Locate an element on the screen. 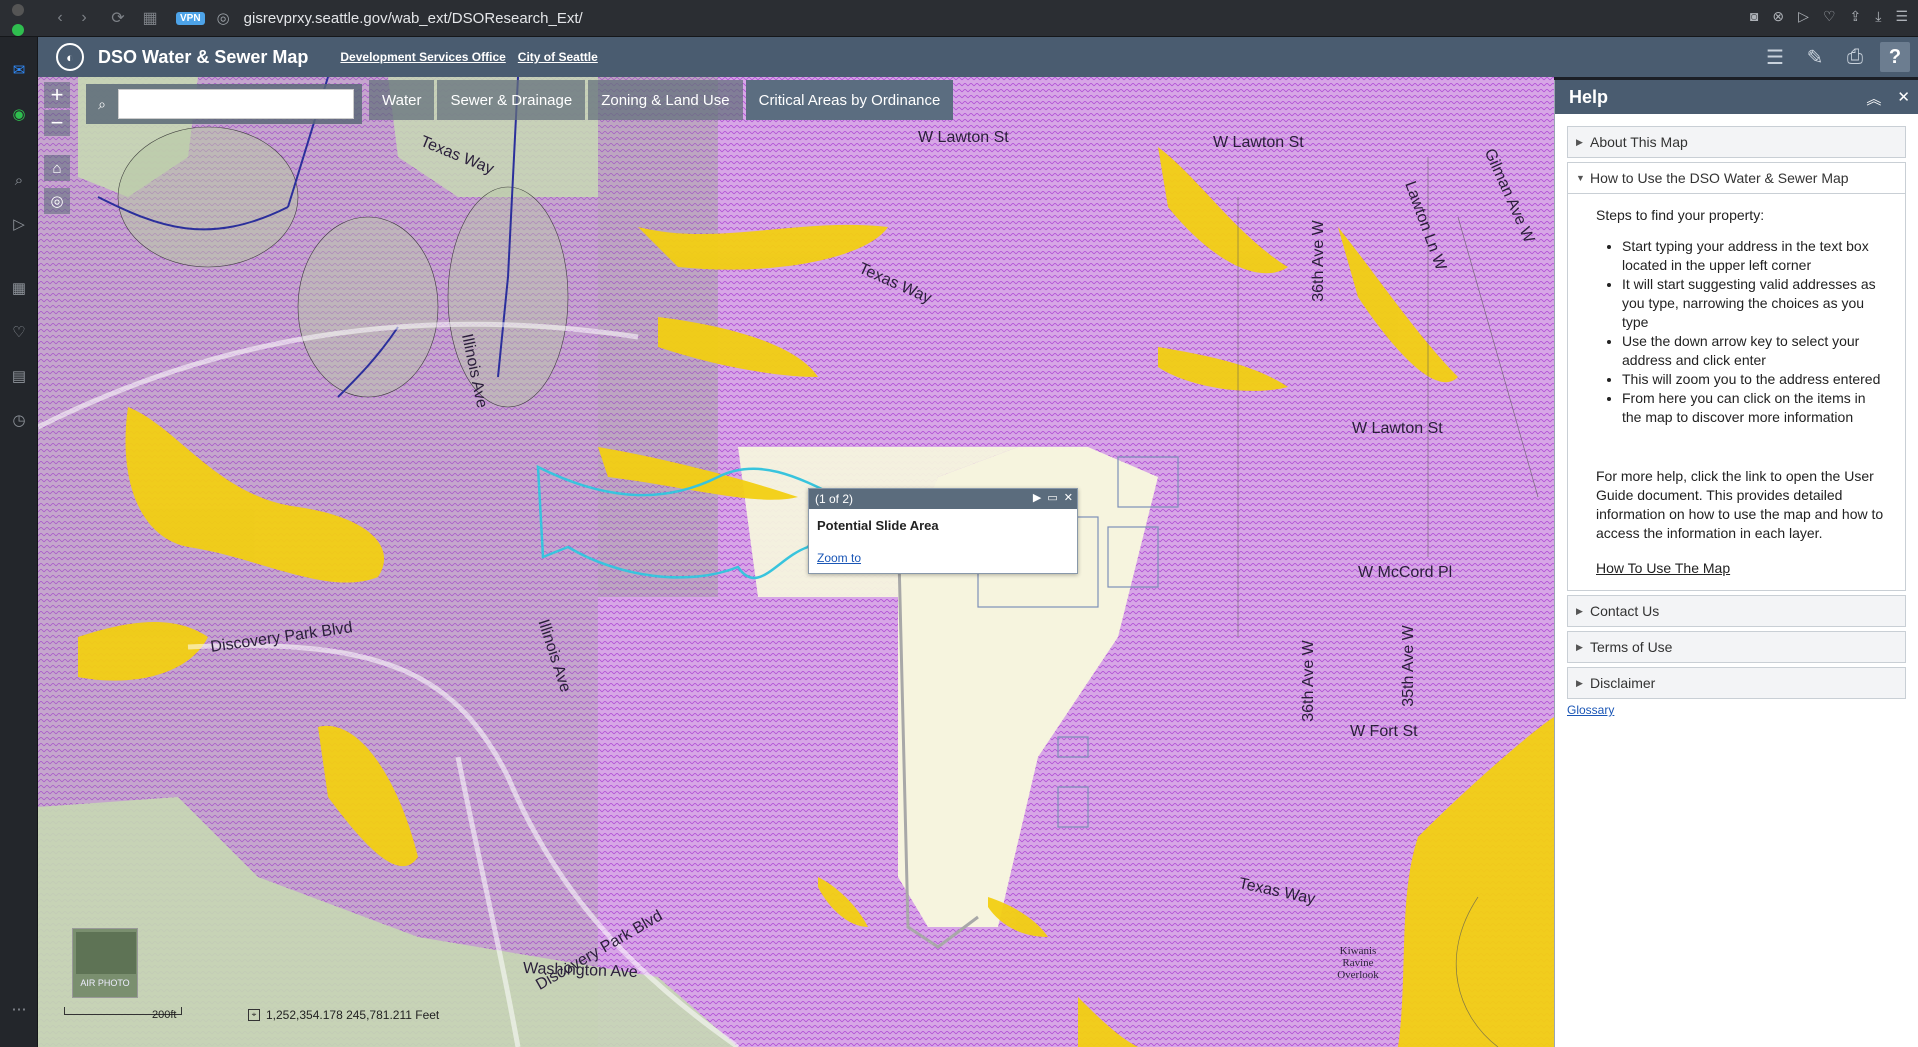 The width and height of the screenshot is (1918, 1047). print-icon: ⎙ is located at coordinates (1855, 57).